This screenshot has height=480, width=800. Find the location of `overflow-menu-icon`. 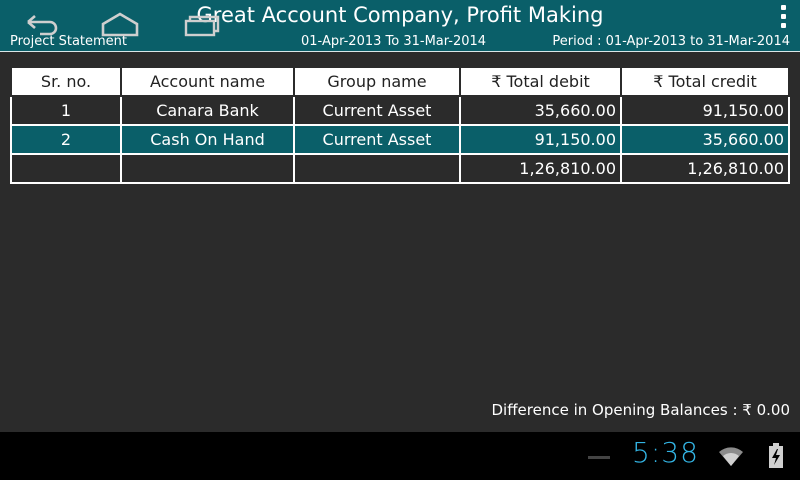

overflow-menu-icon is located at coordinates (783, 17).